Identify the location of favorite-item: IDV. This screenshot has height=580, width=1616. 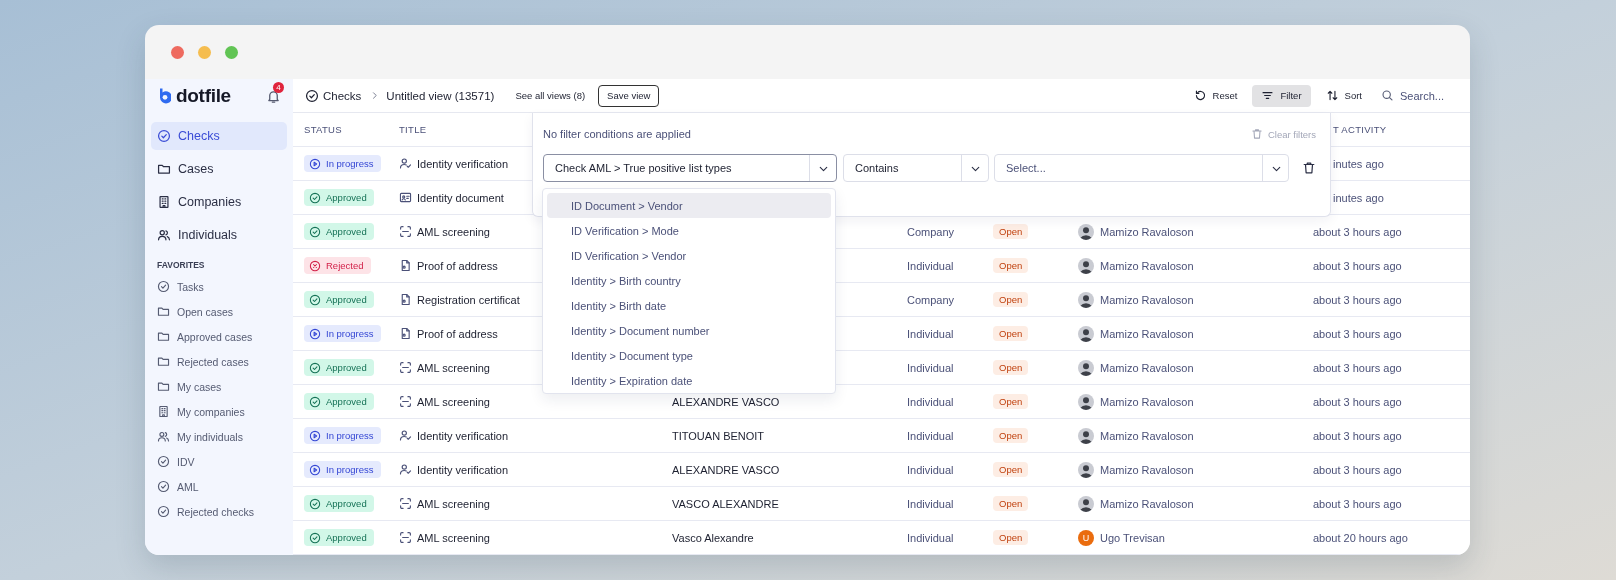
(216, 461).